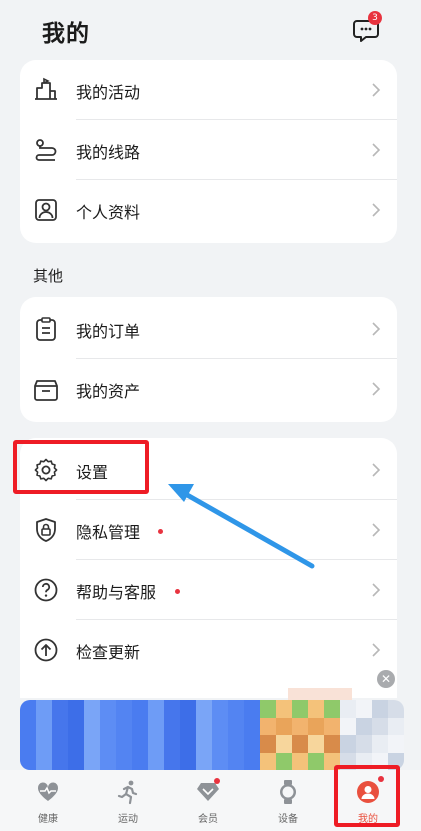  I want to click on tab-label: 健康, so click(48, 819).